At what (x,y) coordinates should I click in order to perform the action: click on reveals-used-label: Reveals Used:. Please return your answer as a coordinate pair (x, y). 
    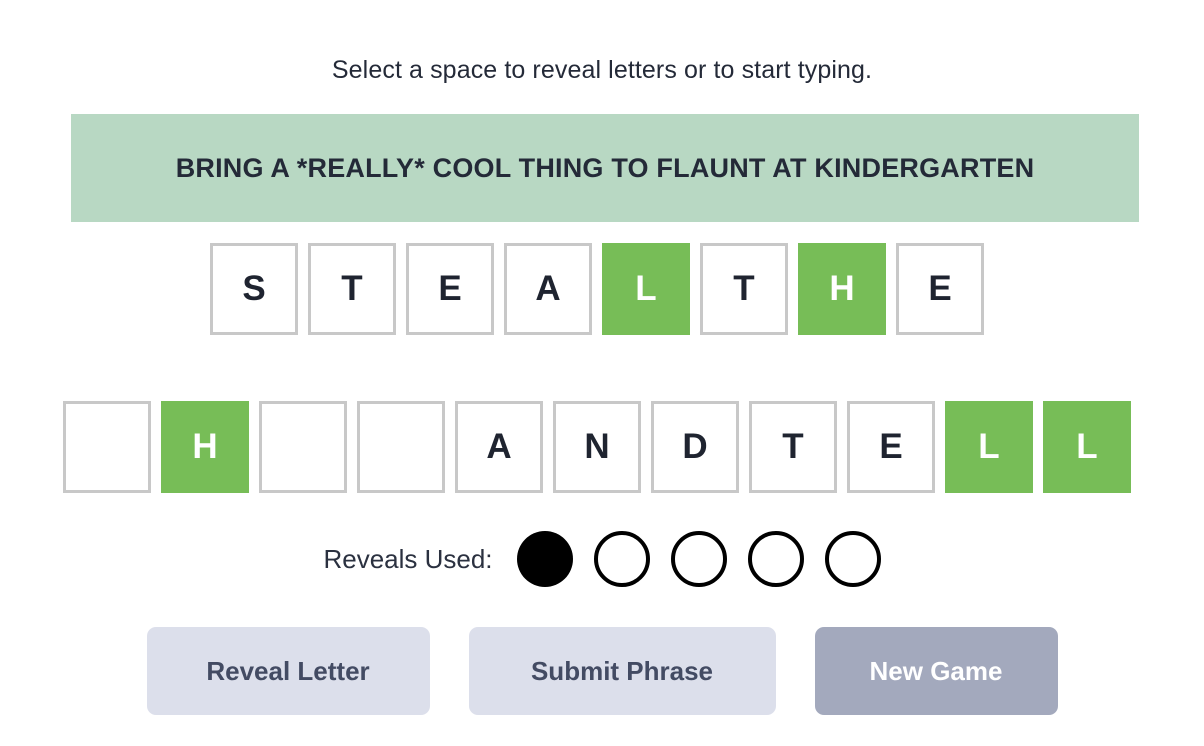
    Looking at the image, I should click on (408, 558).